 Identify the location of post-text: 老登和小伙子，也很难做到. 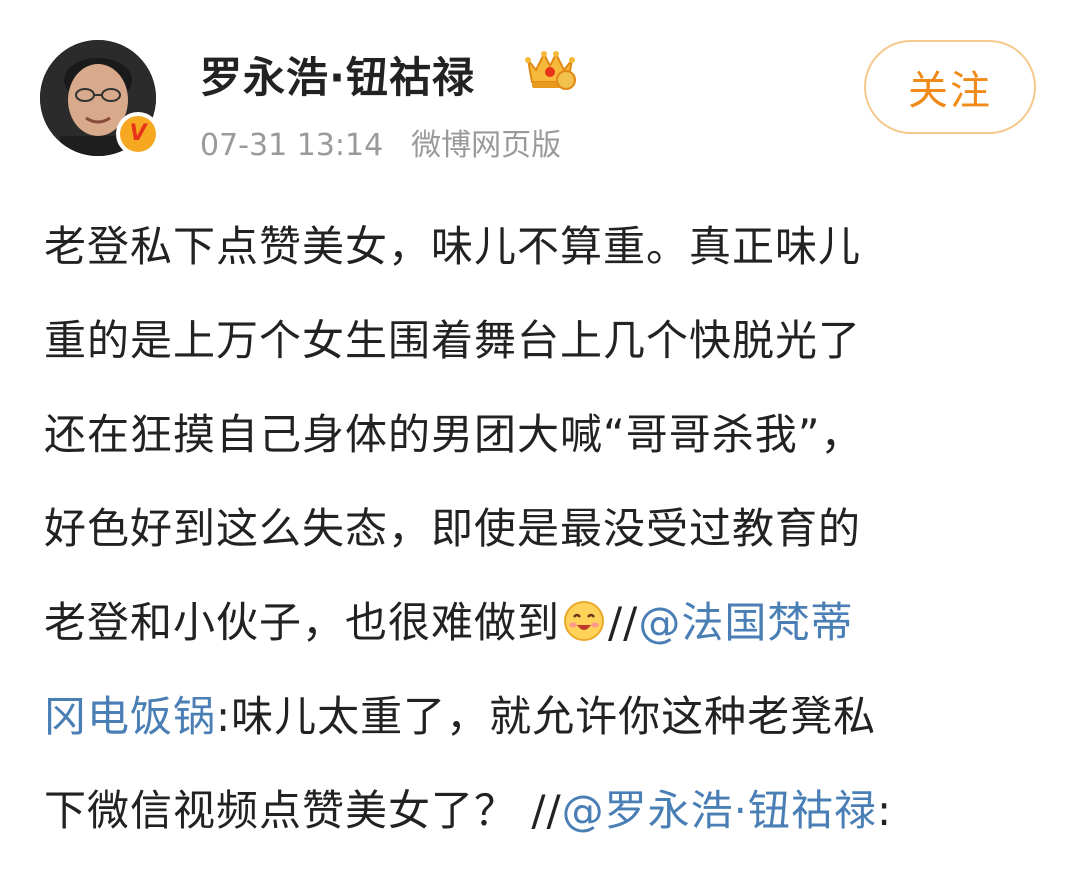
(302, 622).